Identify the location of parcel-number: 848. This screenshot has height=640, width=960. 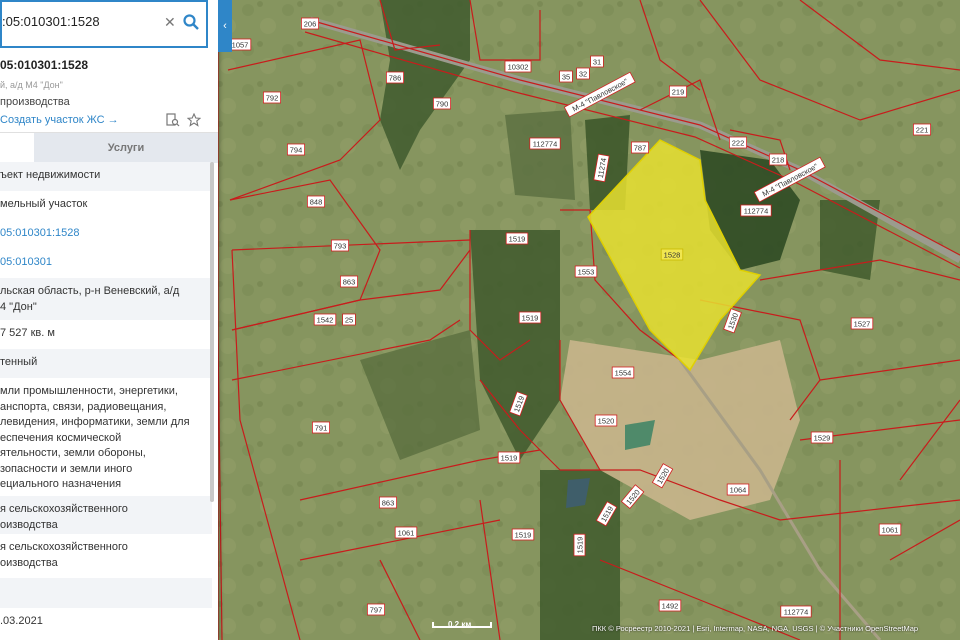
(316, 202).